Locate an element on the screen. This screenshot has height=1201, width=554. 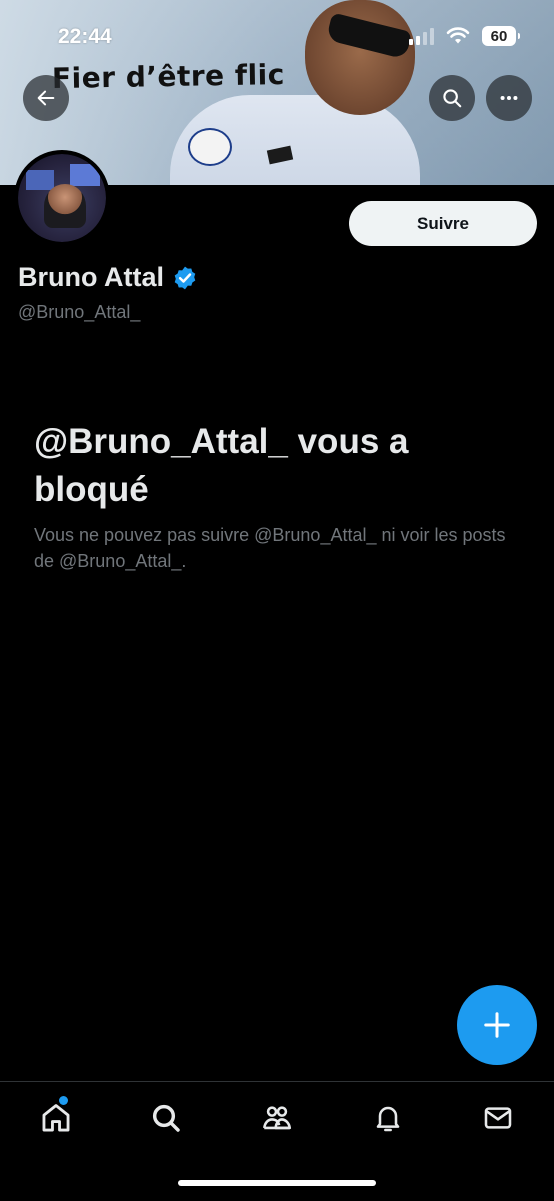
avatar-image is located at coordinates (62, 198).